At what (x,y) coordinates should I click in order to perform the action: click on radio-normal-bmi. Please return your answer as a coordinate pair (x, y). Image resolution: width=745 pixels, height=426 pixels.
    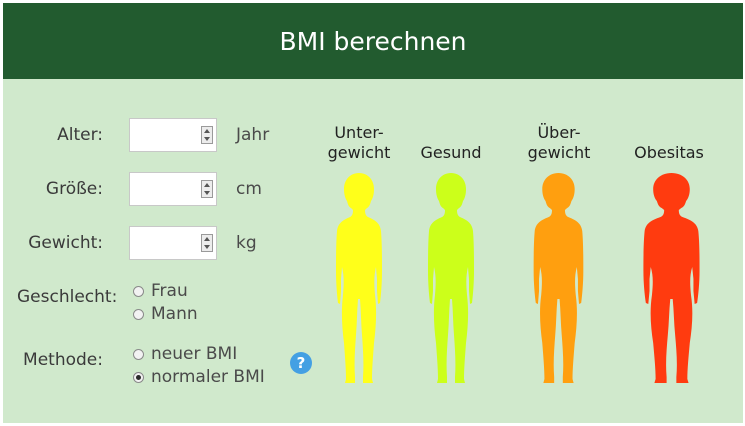
    Looking at the image, I should click on (138, 377).